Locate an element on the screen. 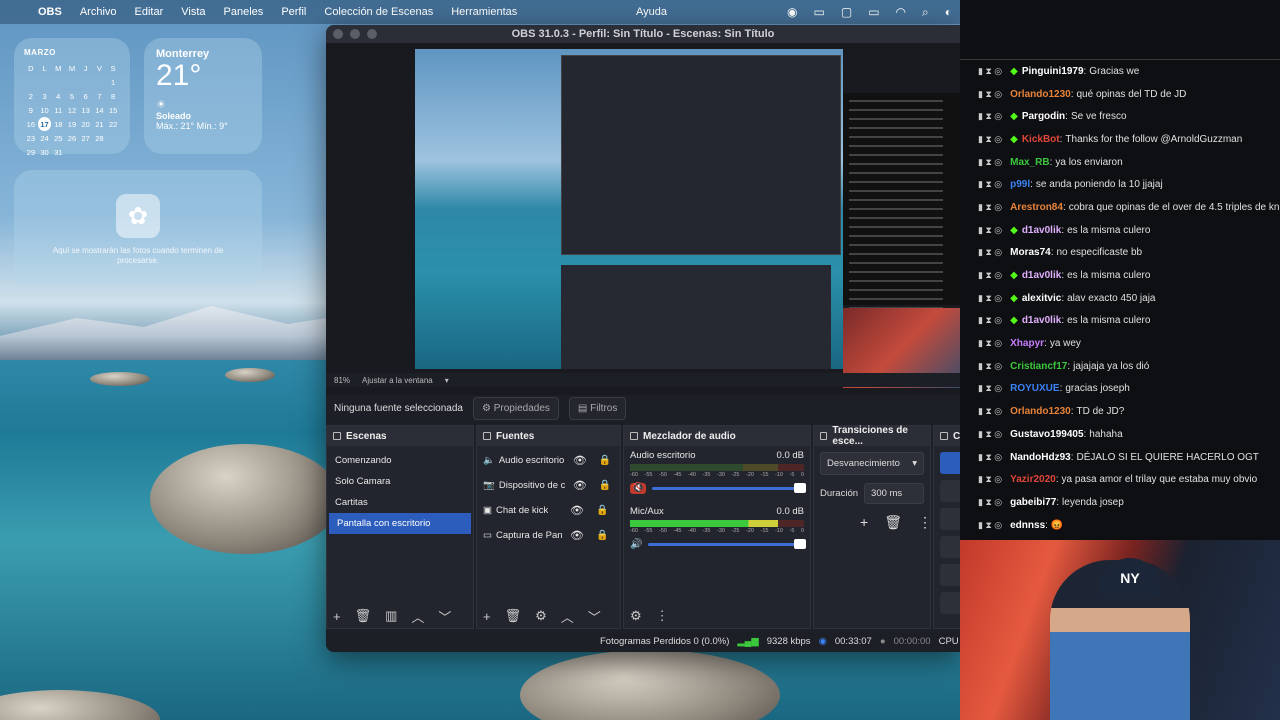 The height and width of the screenshot is (720, 1280). day: 2 is located at coordinates (30, 96).